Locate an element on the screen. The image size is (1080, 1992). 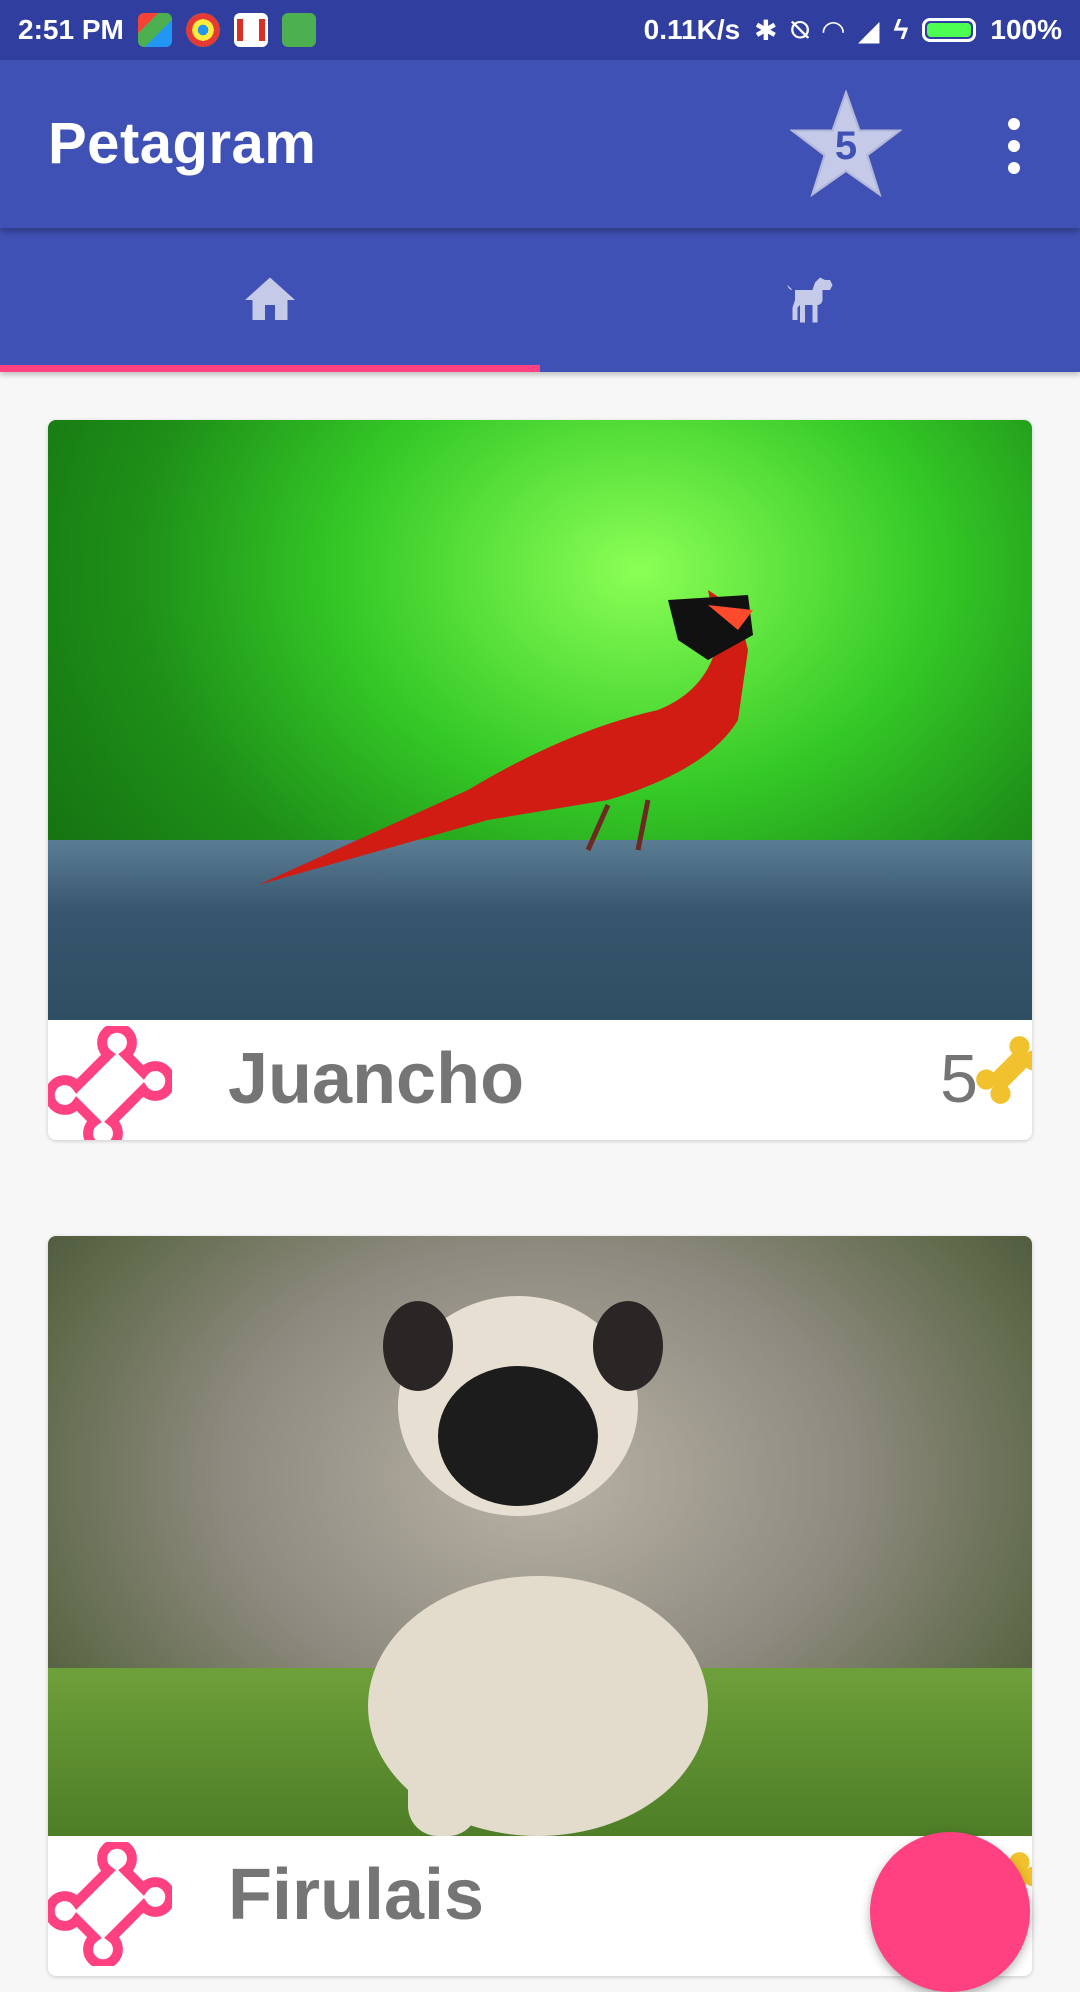
android-icon is located at coordinates (298, 30).